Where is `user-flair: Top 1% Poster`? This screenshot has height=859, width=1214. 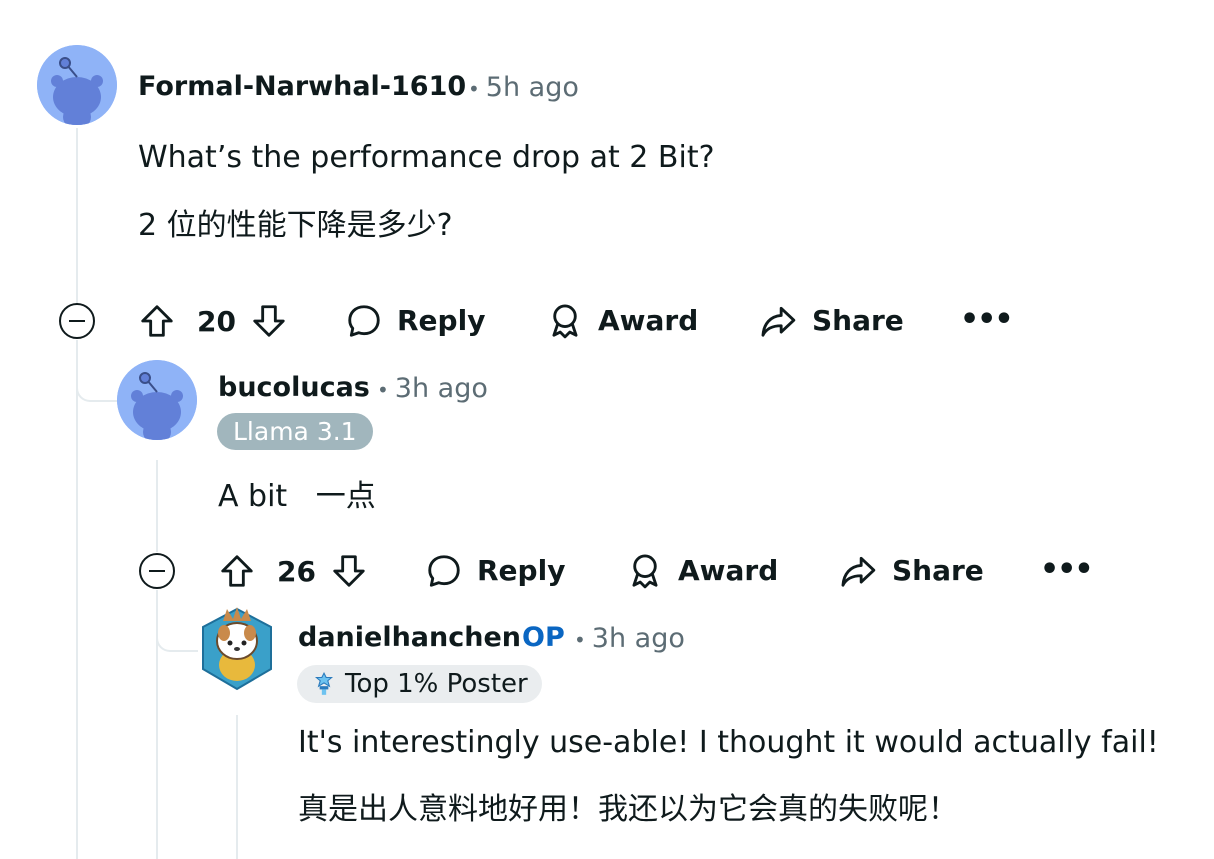 user-flair: Top 1% Poster is located at coordinates (419, 684).